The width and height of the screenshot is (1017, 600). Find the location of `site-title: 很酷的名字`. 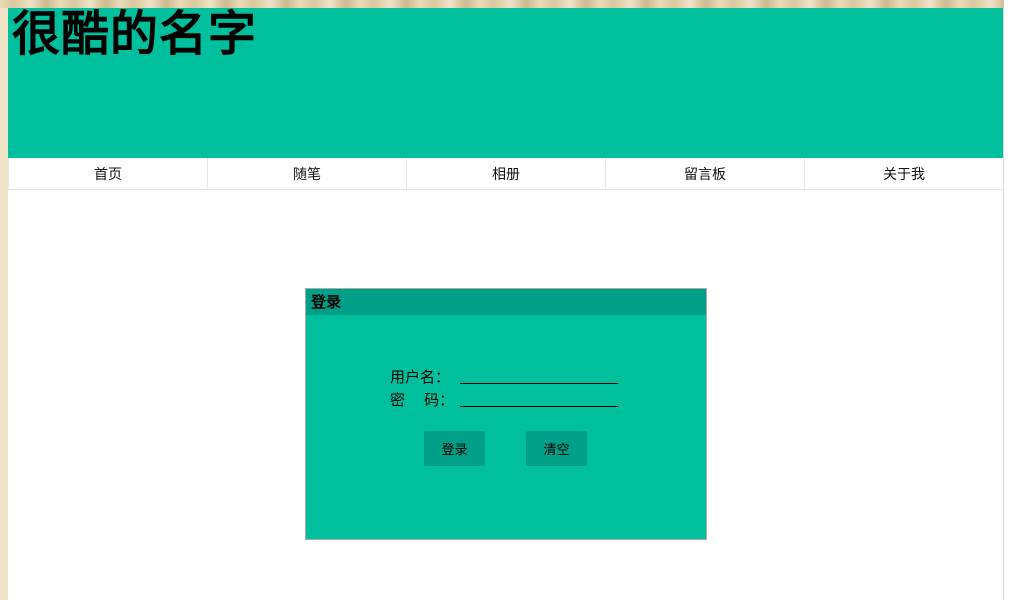

site-title: 很酷的名字 is located at coordinates (135, 34).